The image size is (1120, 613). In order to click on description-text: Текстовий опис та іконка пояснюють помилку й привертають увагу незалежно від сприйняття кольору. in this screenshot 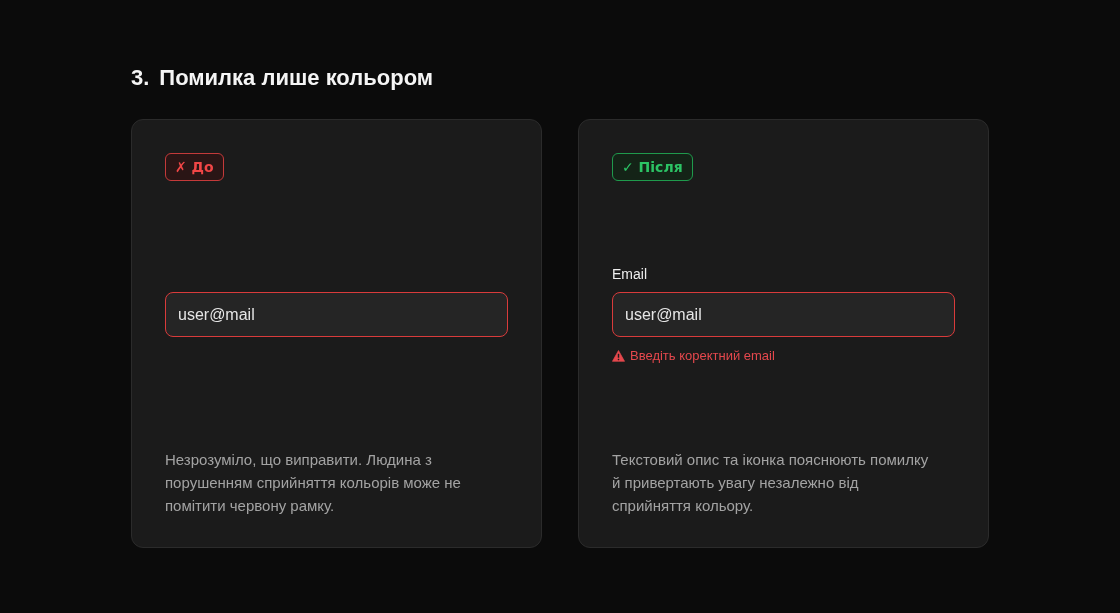, I will do `click(771, 483)`.